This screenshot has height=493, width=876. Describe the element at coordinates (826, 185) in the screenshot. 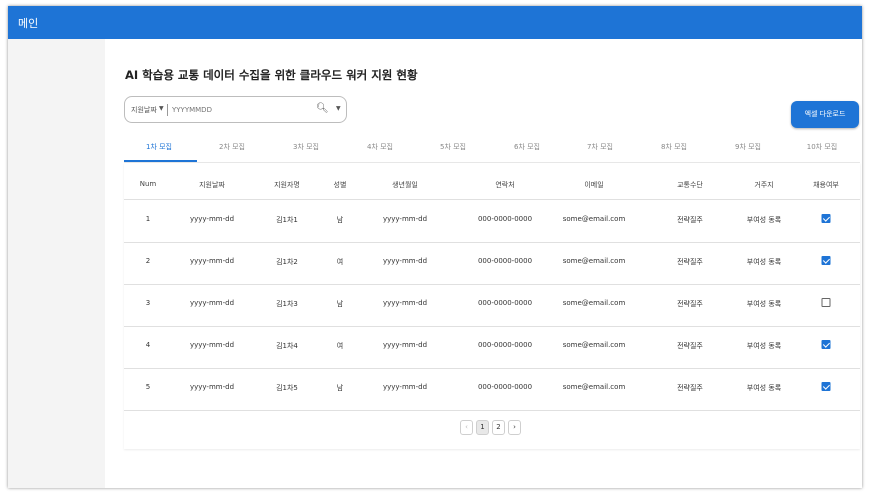

I see `column-header-hired: 채용여부` at that location.